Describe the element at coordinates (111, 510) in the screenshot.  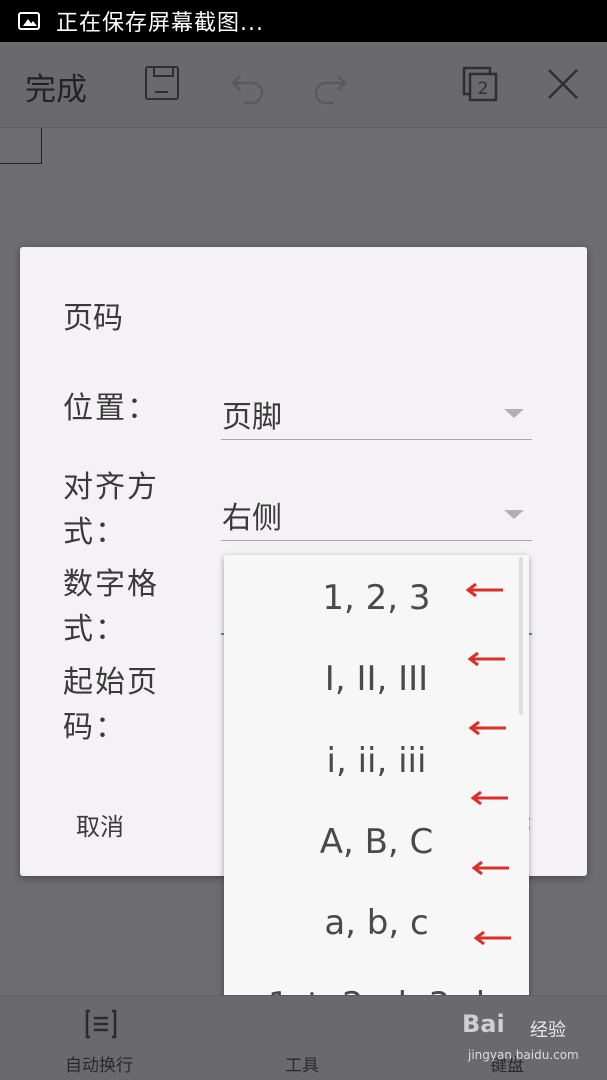
I see `align-label: 对齐方式：` at that location.